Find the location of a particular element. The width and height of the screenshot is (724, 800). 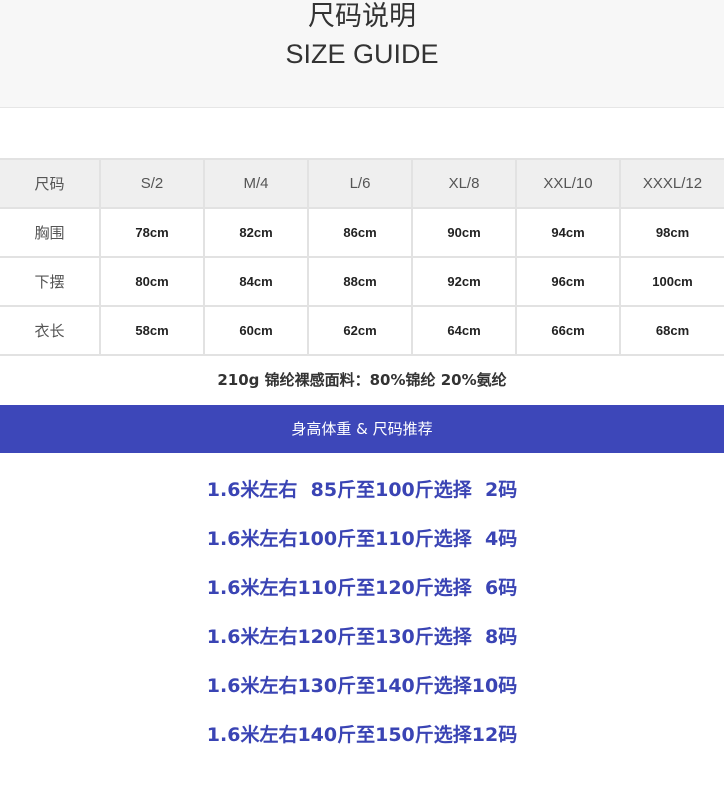

size-header-cell: S/2 is located at coordinates (152, 183).